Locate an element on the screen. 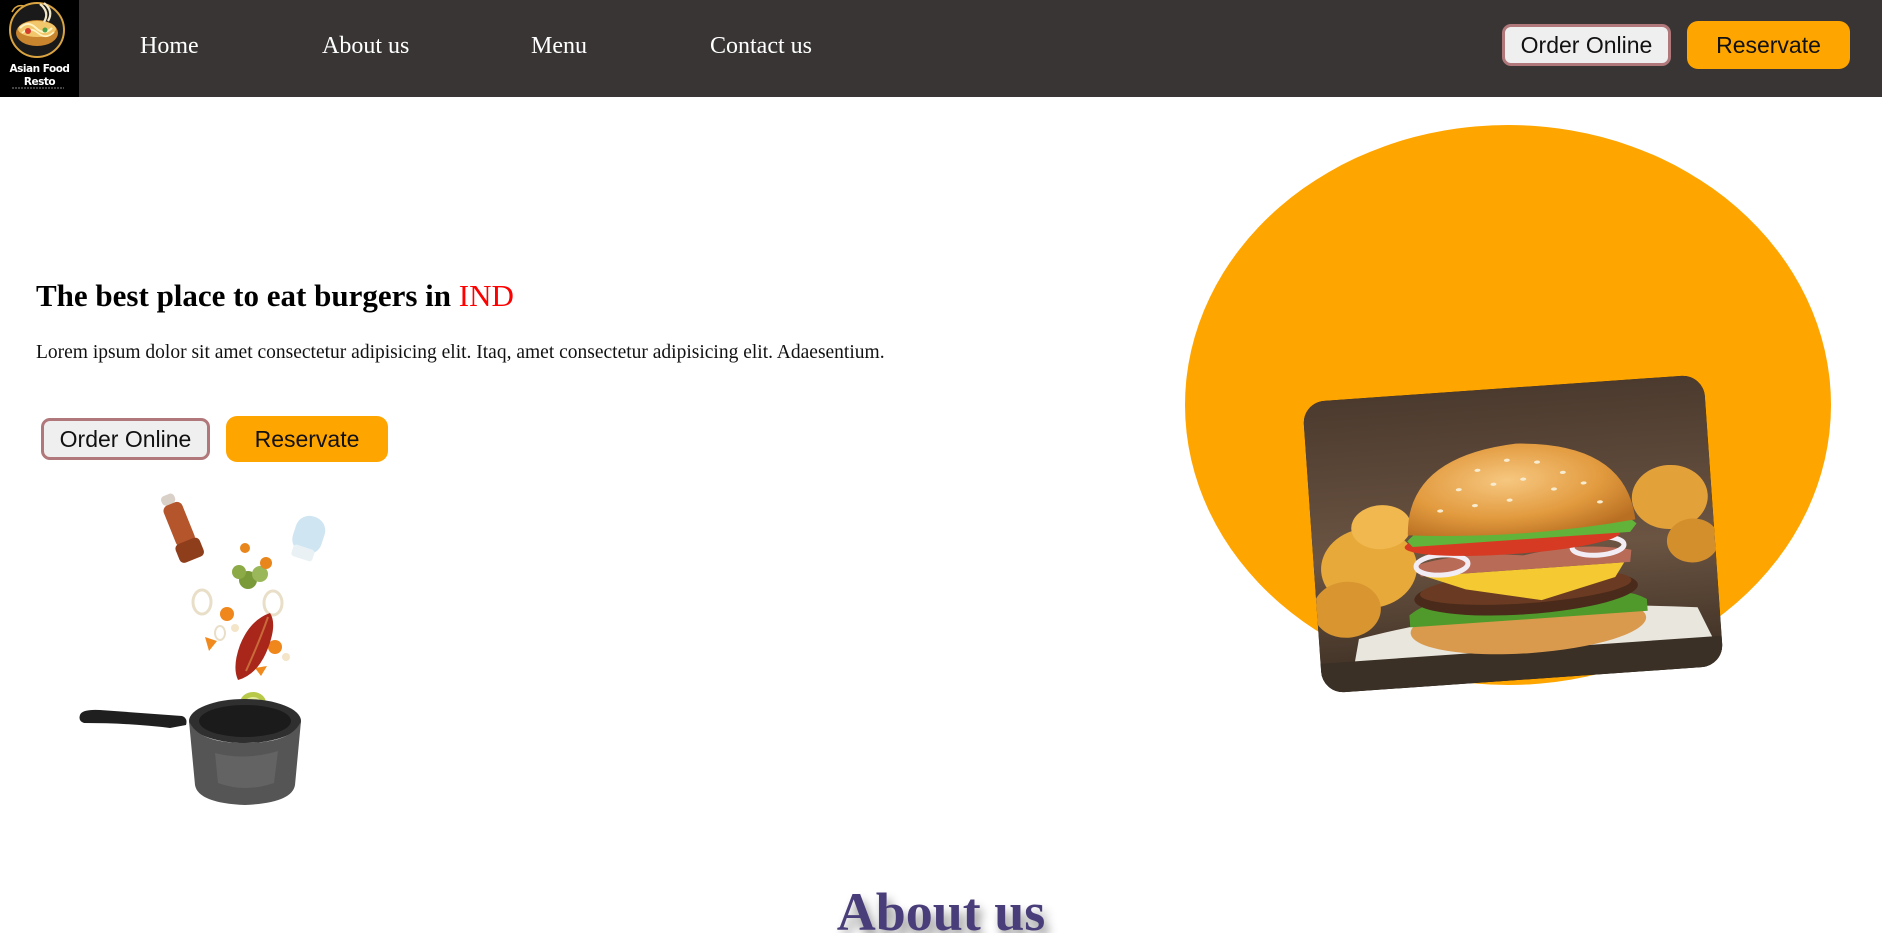 The image size is (1882, 933). nav-order-online-button: Order Online is located at coordinates (1586, 45).